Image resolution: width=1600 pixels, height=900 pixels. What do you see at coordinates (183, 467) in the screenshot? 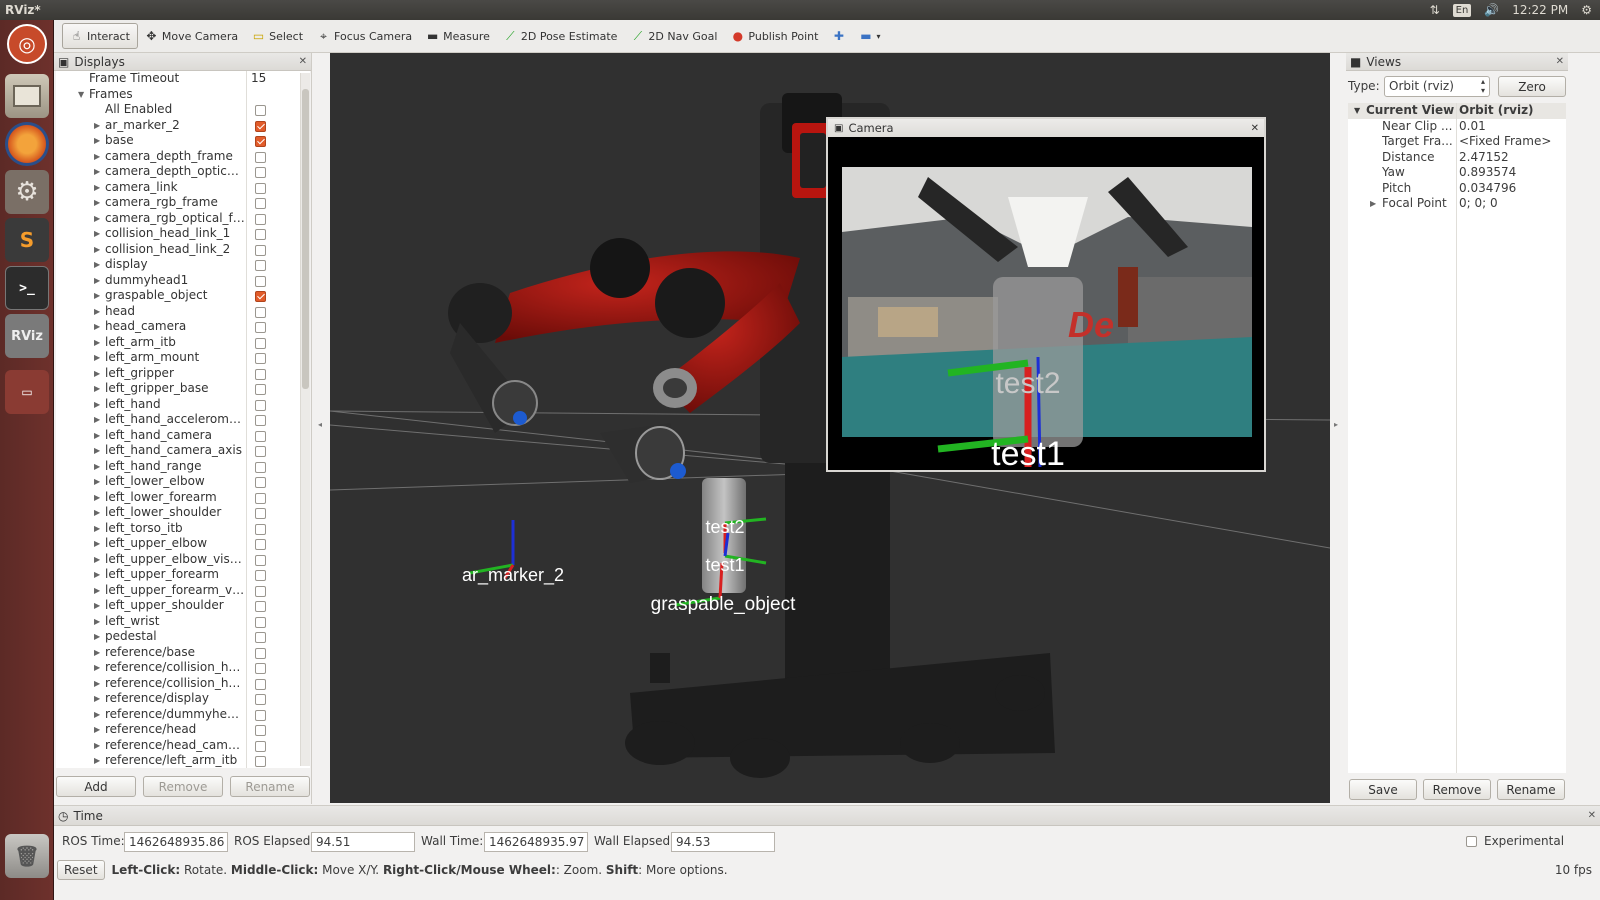
I see `frame-row: ▶ left_hand_range` at bounding box center [183, 467].